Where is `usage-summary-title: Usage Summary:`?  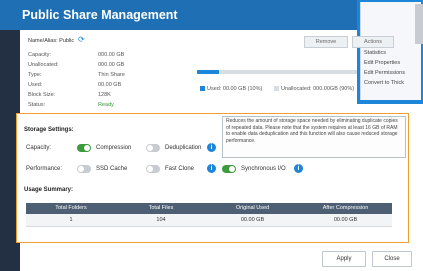
usage-summary-title: Usage Summary: is located at coordinates (49, 190).